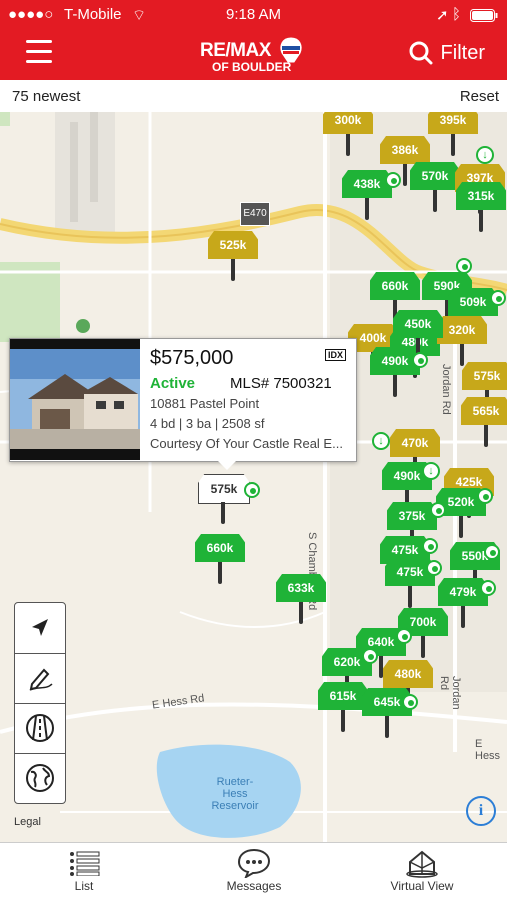 The image size is (507, 901). I want to click on locate-button, so click(40, 628).